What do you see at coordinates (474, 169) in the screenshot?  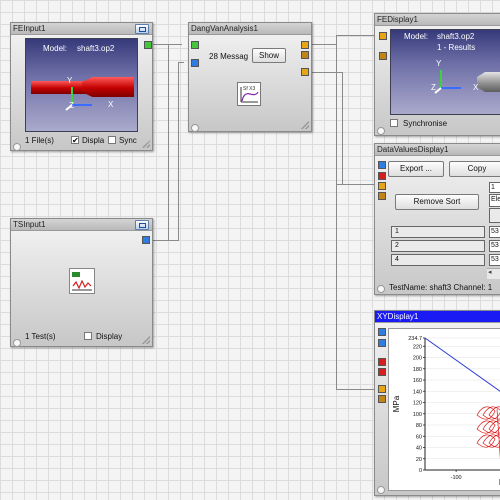 I see `copy-button: Copy` at bounding box center [474, 169].